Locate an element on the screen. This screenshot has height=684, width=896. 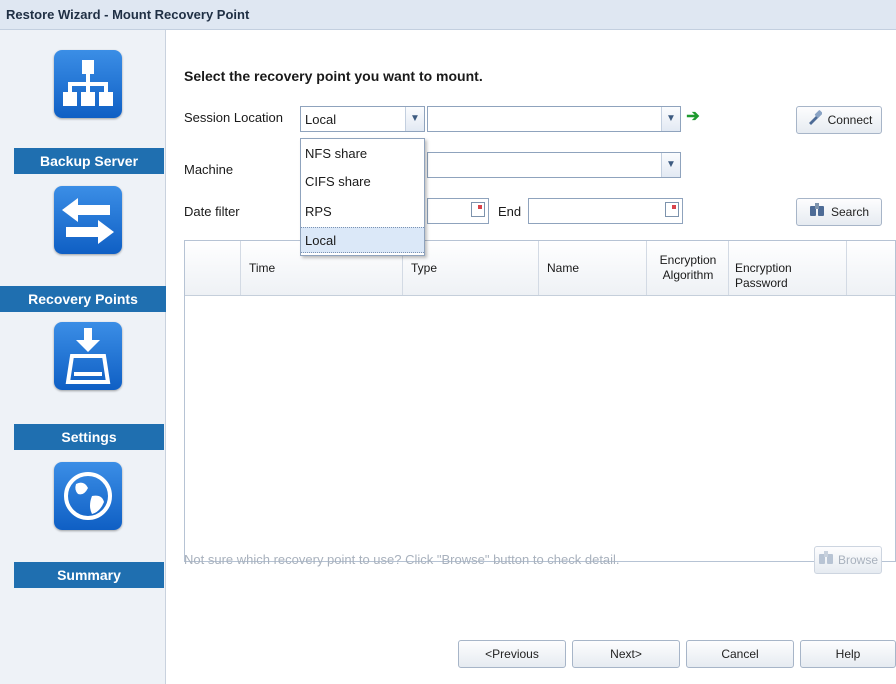
step-recovery-points: Recovery Points is located at coordinates (83, 299).